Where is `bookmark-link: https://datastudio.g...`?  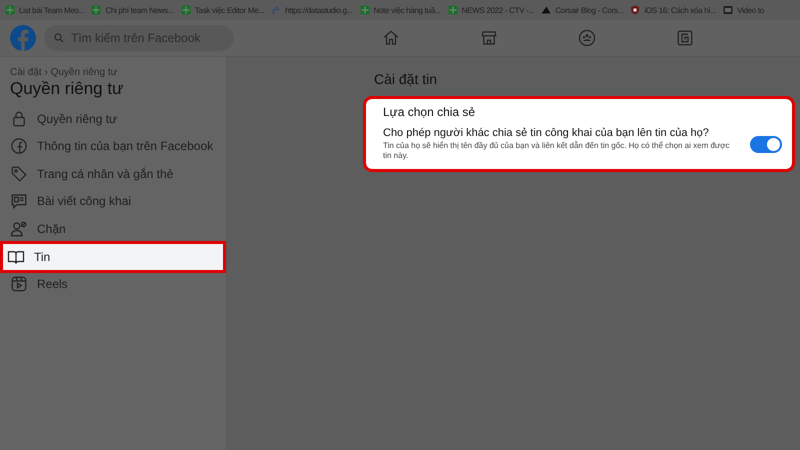
bookmark-link: https://datastudio.g... is located at coordinates (311, 10).